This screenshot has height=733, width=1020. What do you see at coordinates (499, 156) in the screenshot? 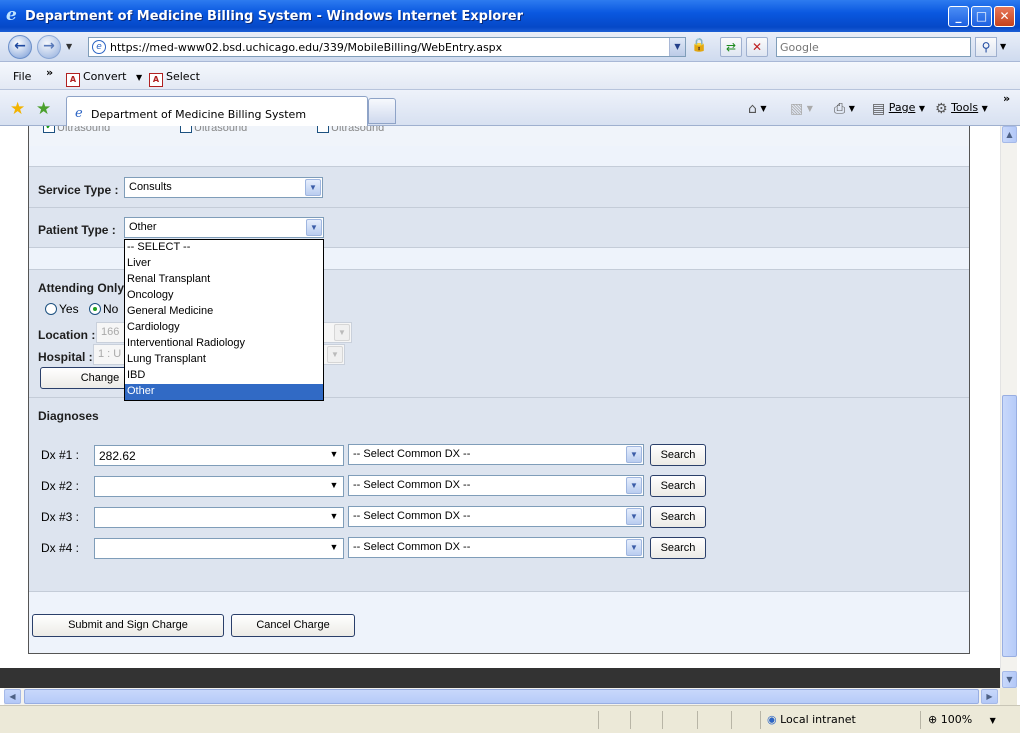
I see `spacer-row` at bounding box center [499, 156].